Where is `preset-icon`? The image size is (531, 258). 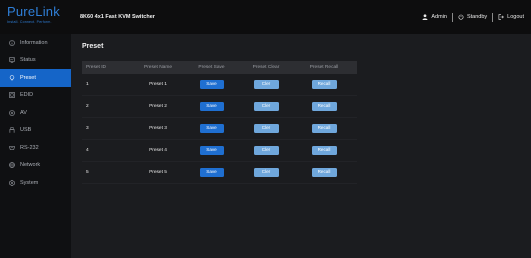 preset-icon is located at coordinates (11, 77).